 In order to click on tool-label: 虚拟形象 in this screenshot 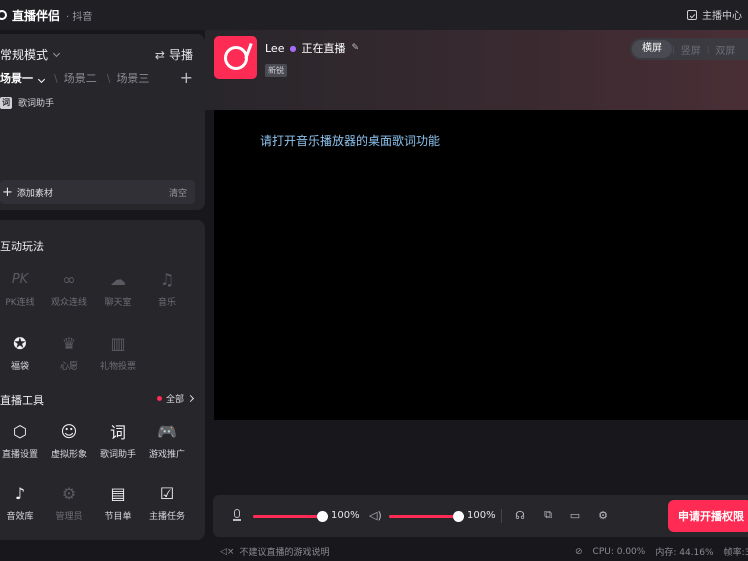, I will do `click(68, 455)`.